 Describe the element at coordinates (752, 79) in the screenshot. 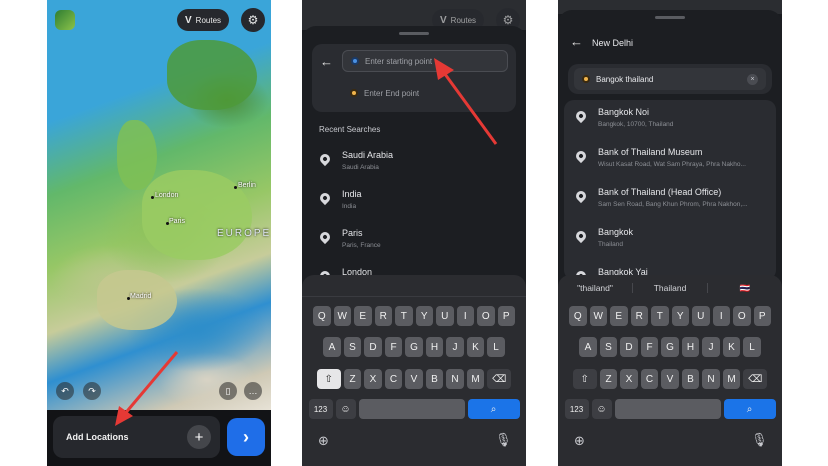

I see `clear-icon: ×` at that location.